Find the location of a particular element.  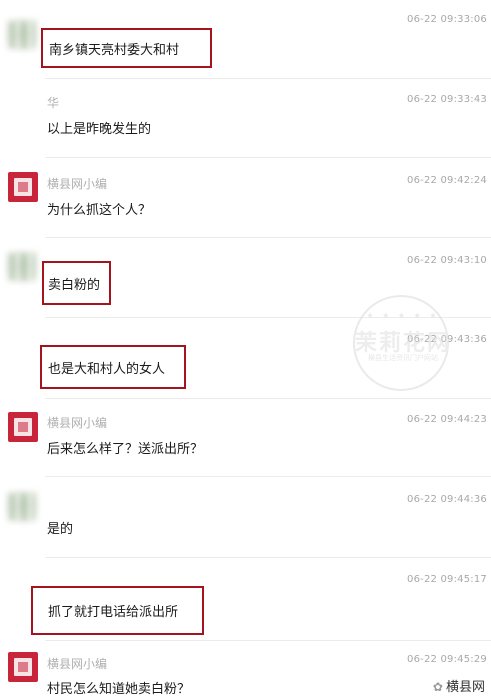

message-text: 是的 is located at coordinates (60, 529).